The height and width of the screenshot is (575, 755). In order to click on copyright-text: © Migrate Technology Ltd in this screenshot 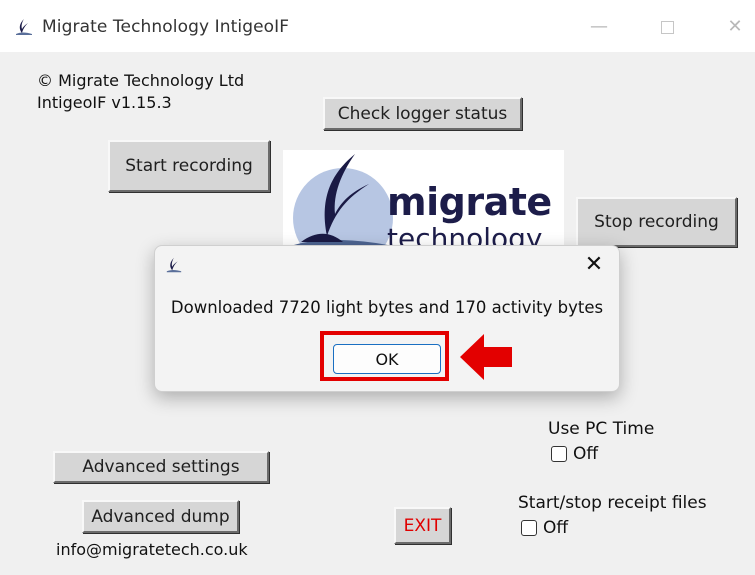, I will do `click(141, 80)`.